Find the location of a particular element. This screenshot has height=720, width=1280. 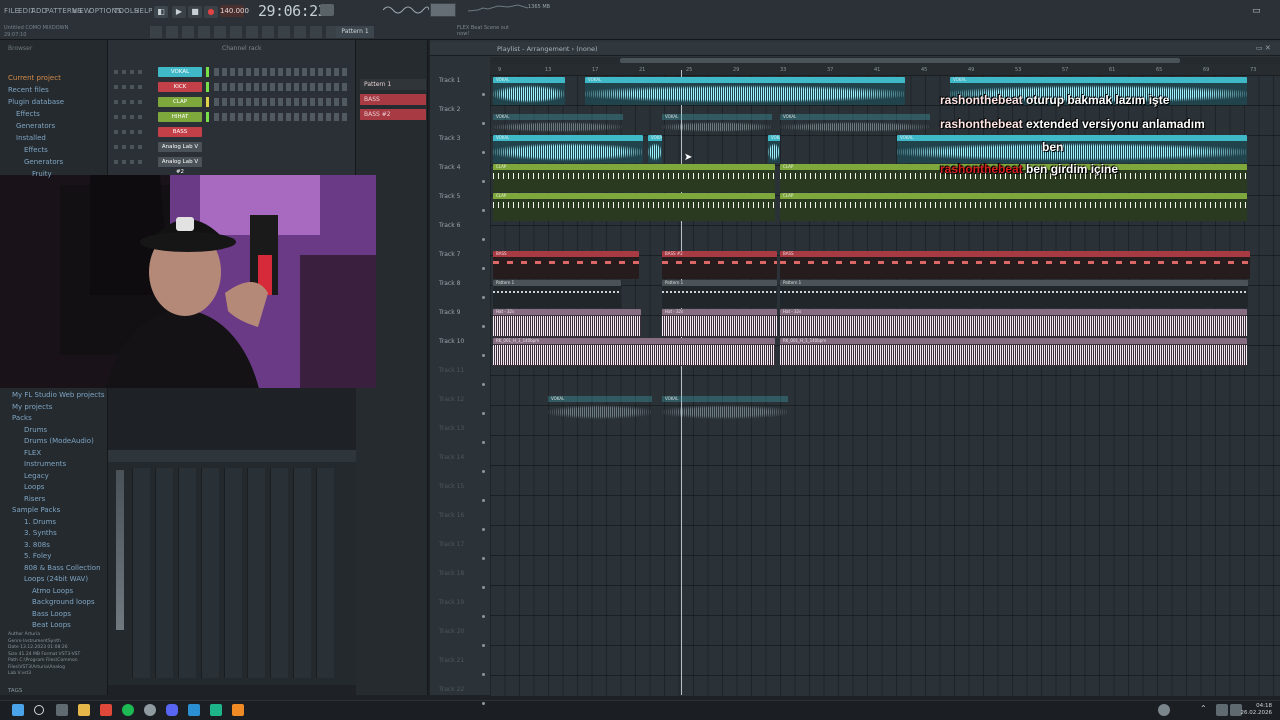

channel-name-button: KICK is located at coordinates (180, 87).